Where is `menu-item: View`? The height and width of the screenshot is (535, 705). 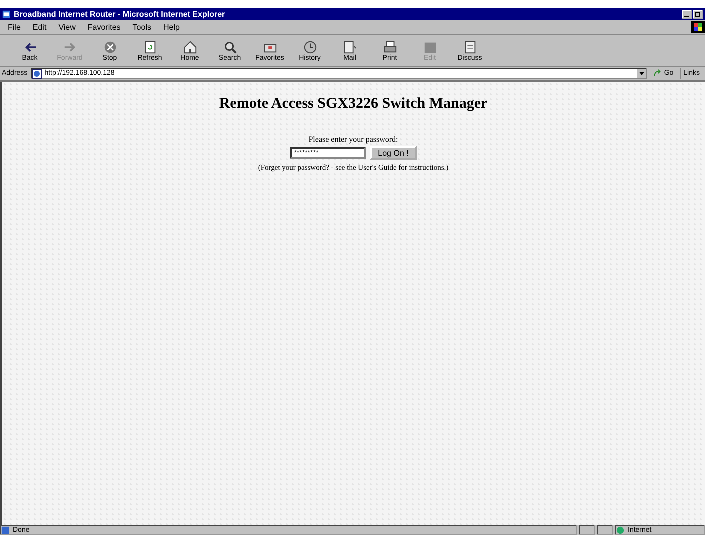
menu-item: View is located at coordinates (67, 27).